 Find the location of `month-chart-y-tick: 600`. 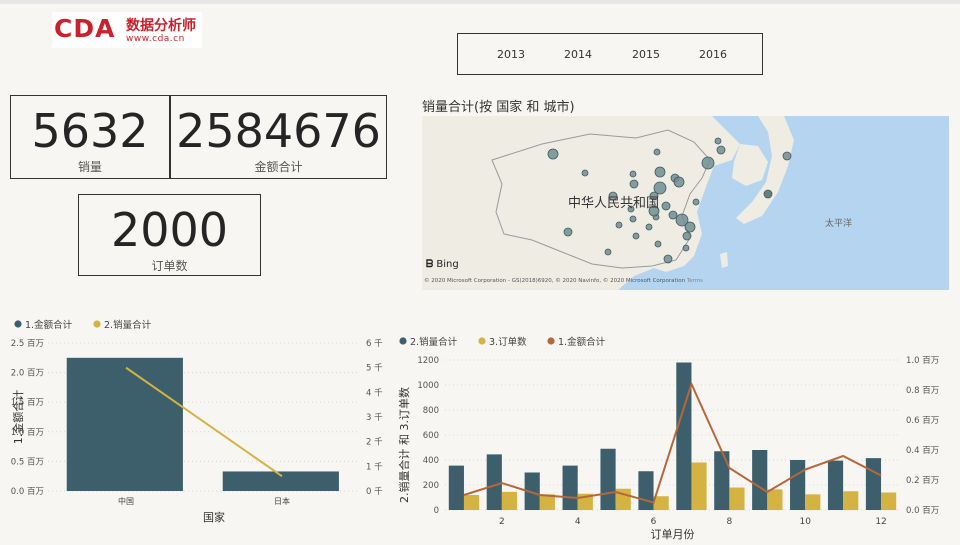

month-chart-y-tick: 600 is located at coordinates (431, 436).